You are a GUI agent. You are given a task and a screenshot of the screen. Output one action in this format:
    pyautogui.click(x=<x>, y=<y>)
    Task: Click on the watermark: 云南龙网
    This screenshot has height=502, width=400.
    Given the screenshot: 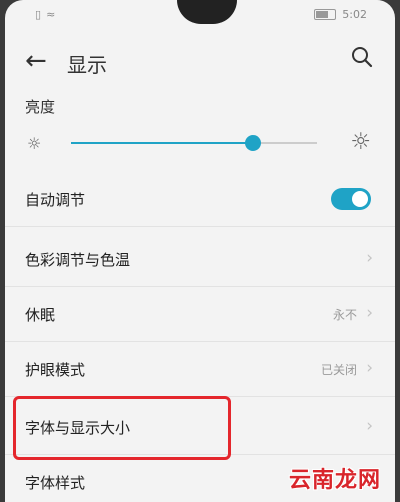 What is the action you would take?
    pyautogui.click(x=334, y=480)
    